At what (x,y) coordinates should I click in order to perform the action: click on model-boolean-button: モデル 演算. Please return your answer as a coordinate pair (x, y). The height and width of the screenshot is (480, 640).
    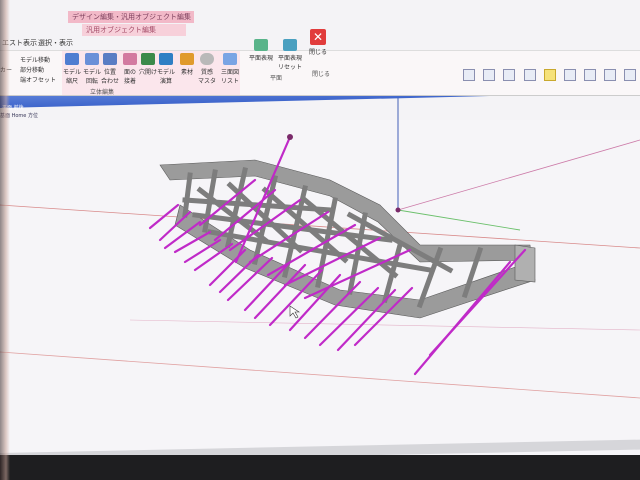
    Looking at the image, I should click on (166, 69).